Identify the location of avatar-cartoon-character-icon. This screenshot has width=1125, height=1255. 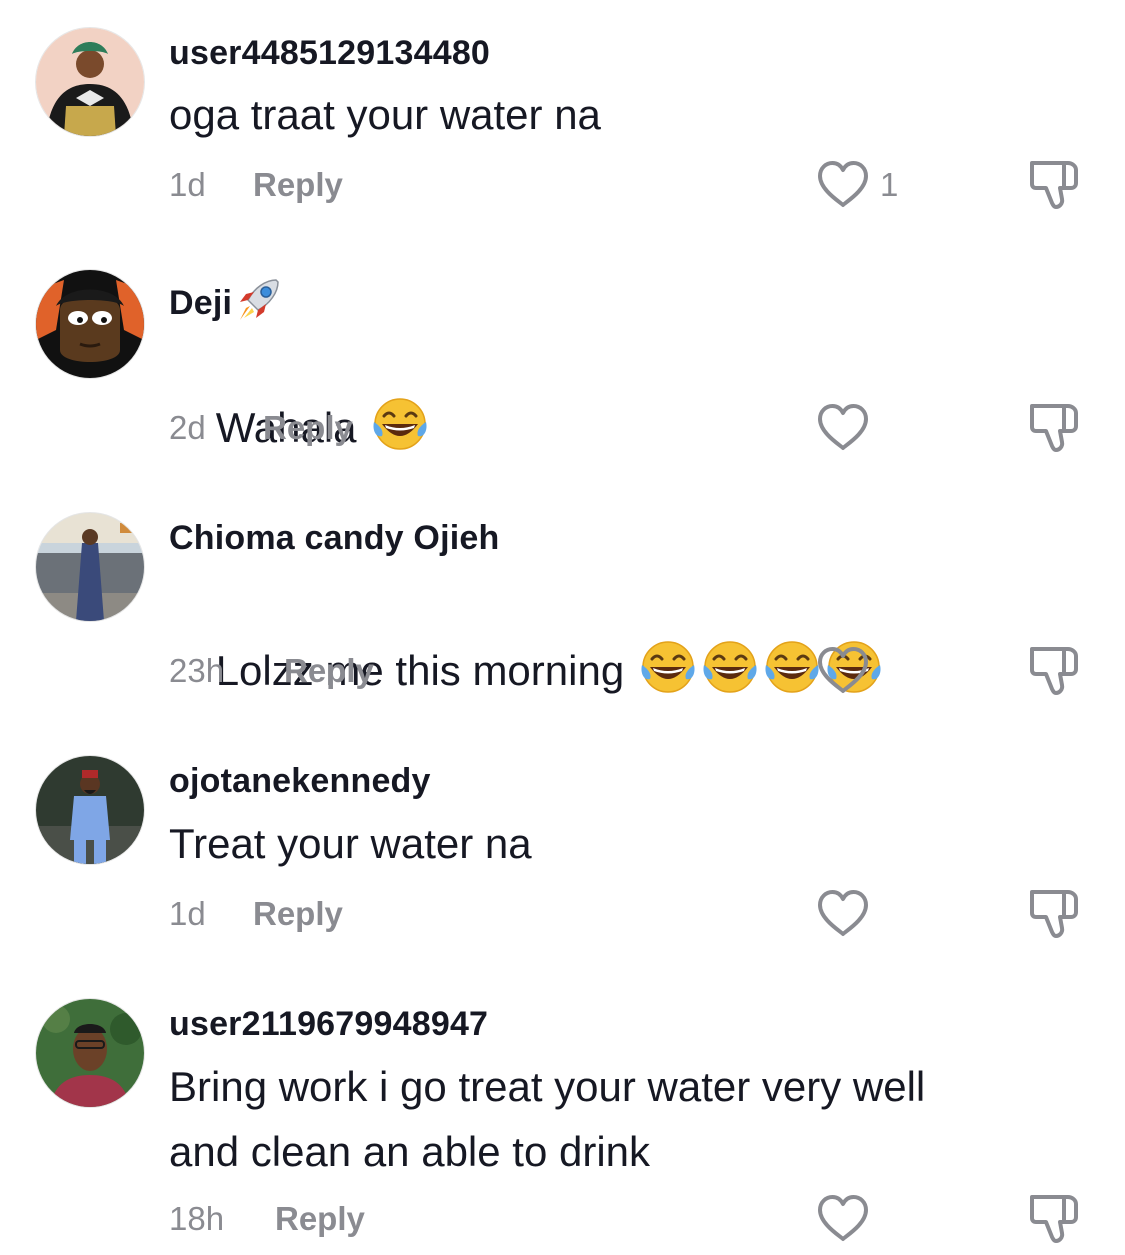
(90, 324).